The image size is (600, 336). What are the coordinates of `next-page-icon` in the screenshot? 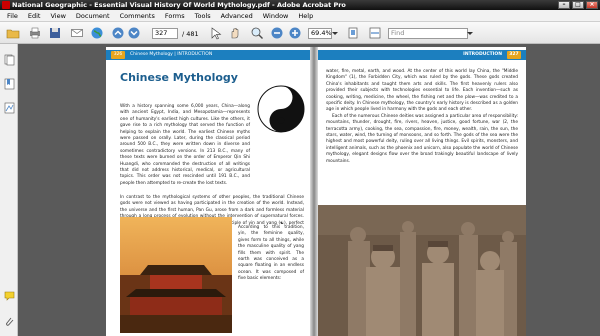 It's located at (134, 33).